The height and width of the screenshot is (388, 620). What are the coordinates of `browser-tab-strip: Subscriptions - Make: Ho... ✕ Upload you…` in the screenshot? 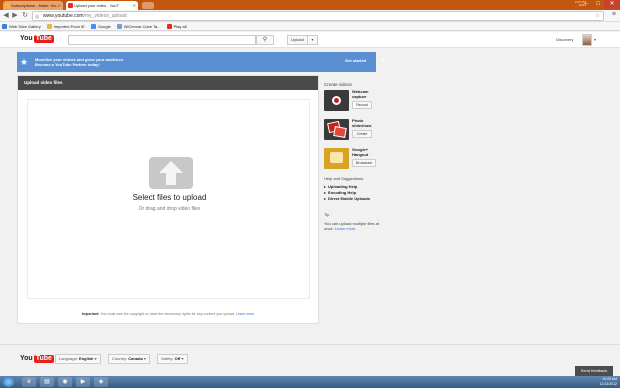 It's located at (310, 5).